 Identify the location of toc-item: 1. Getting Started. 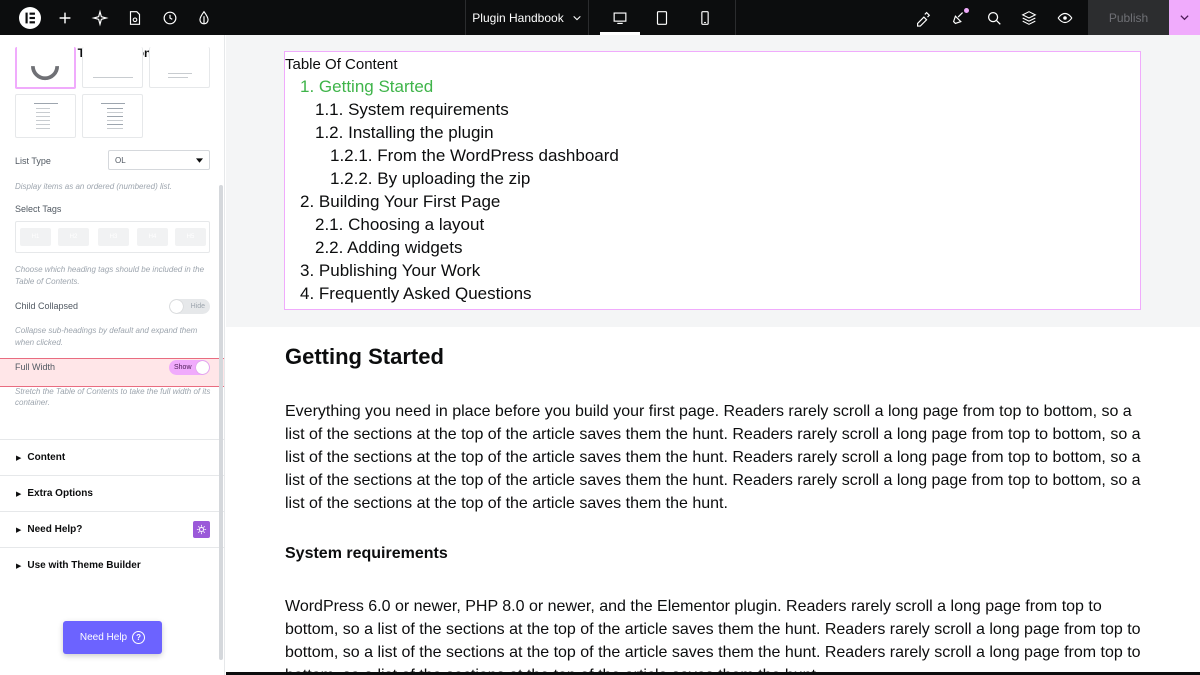
(366, 87).